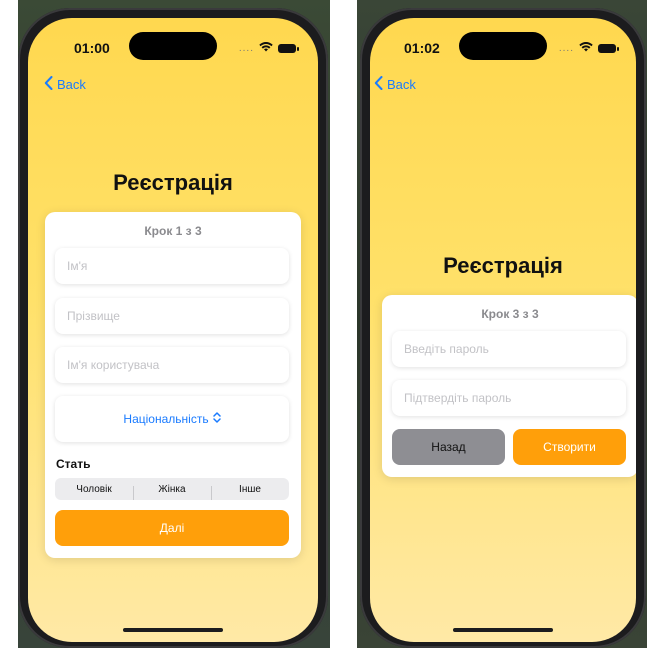 The width and height of the screenshot is (647, 648). I want to click on step-indicator: Крок 1 з 3, so click(173, 231).